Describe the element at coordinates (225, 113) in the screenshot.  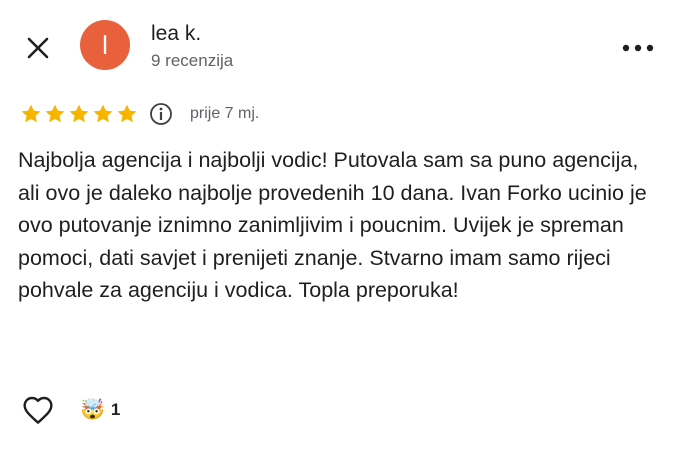
I see `review-date: prije 7 mj.` at that location.